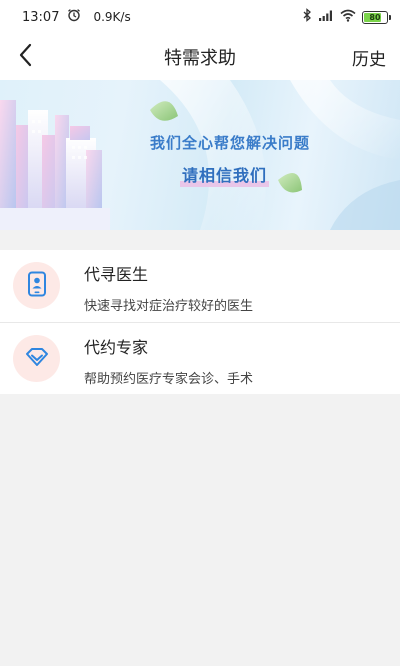 The width and height of the screenshot is (400, 666). I want to click on service-description: 帮助预约医疗专家会诊、手术, so click(169, 379).